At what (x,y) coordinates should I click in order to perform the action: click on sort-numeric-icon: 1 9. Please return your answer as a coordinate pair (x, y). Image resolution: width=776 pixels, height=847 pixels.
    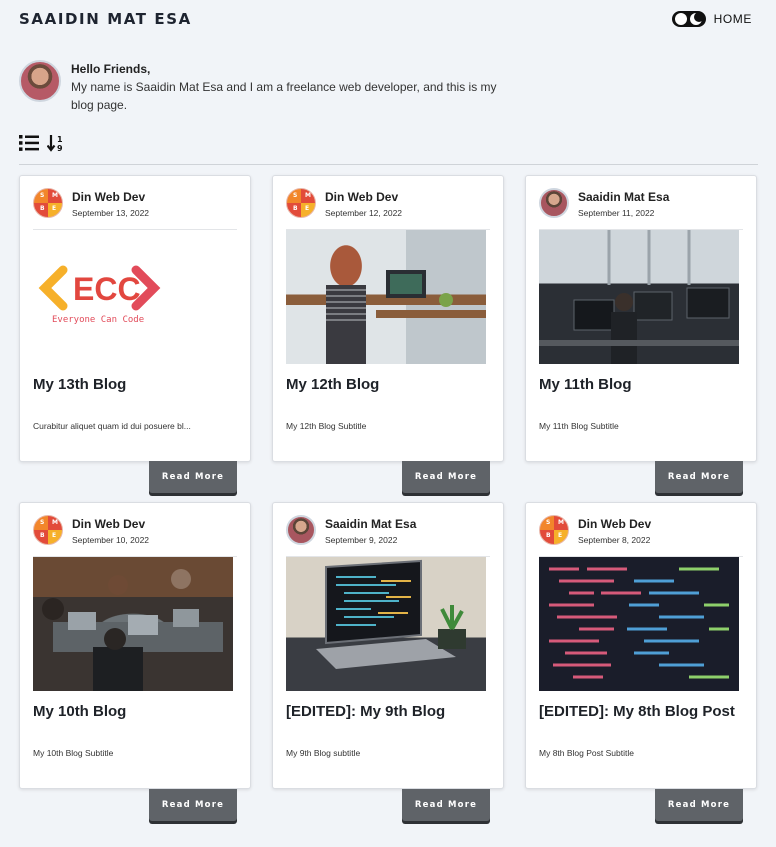
    Looking at the image, I should click on (57, 143).